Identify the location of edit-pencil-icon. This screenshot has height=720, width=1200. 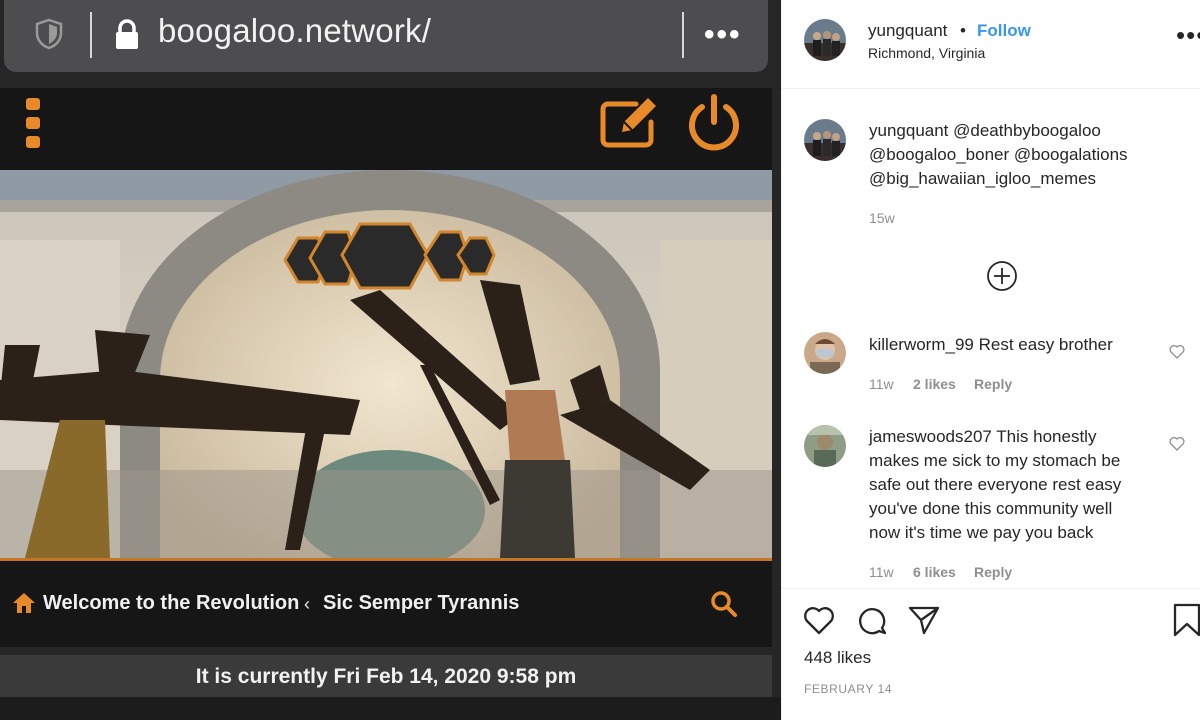
(630, 122).